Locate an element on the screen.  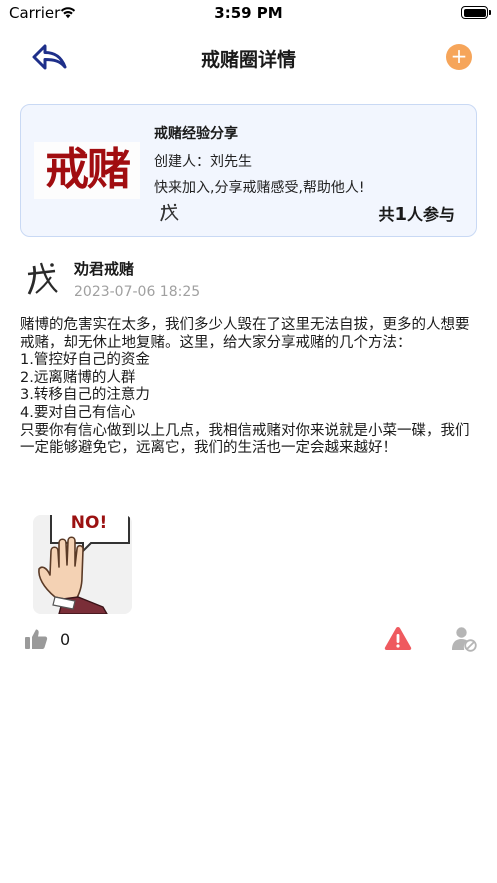
status-bar: Carrier 3:59 PM is located at coordinates (248, 13).